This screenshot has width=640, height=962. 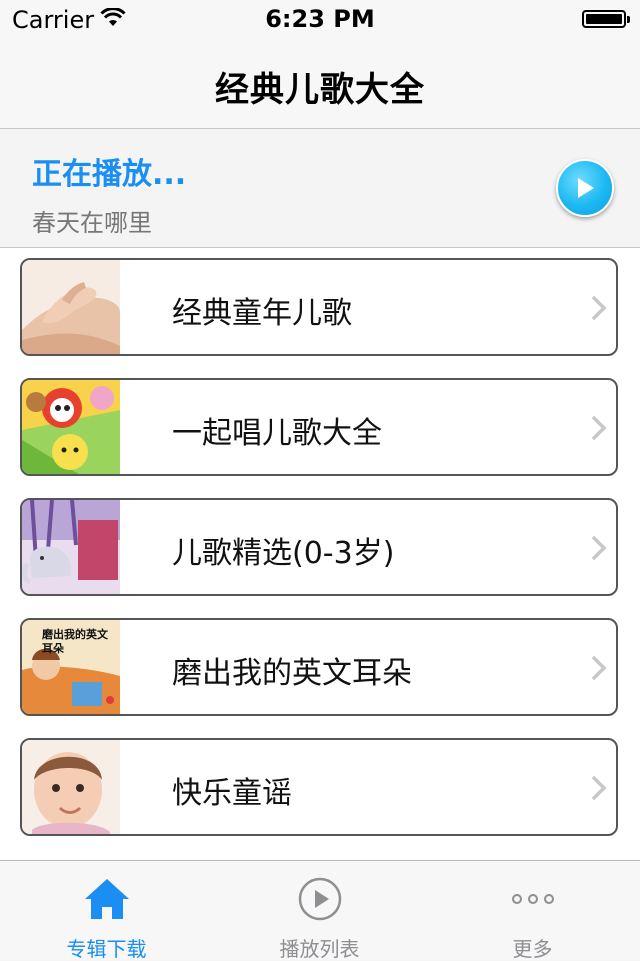 I want to click on tab-album-download: 专辑下载, so click(x=106, y=911).